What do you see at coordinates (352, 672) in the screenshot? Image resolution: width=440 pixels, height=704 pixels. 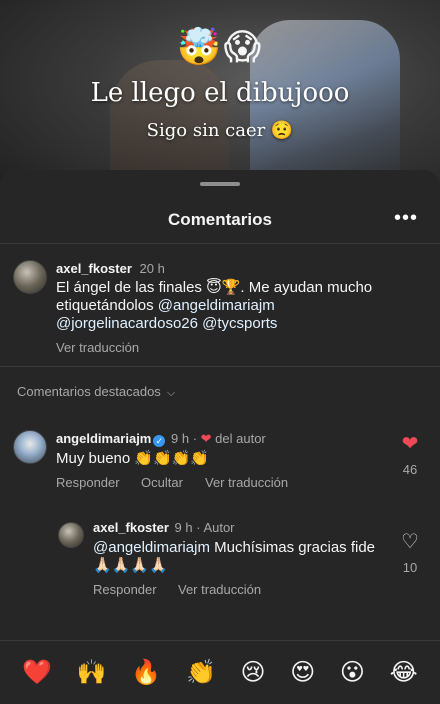 I see `emoji-surprised-button: 😮` at bounding box center [352, 672].